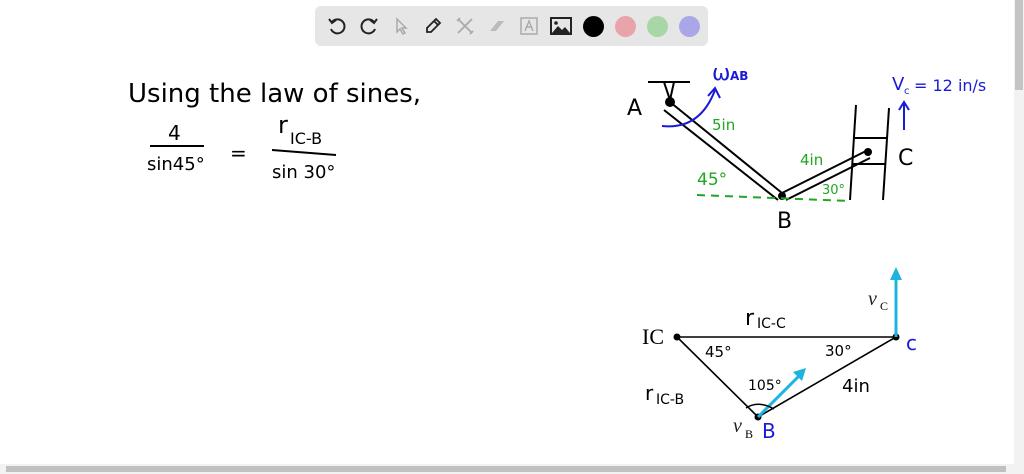 Image resolution: width=1024 pixels, height=474 pixels. I want to click on frac2-numerator-sub: IC-B, so click(306, 138).